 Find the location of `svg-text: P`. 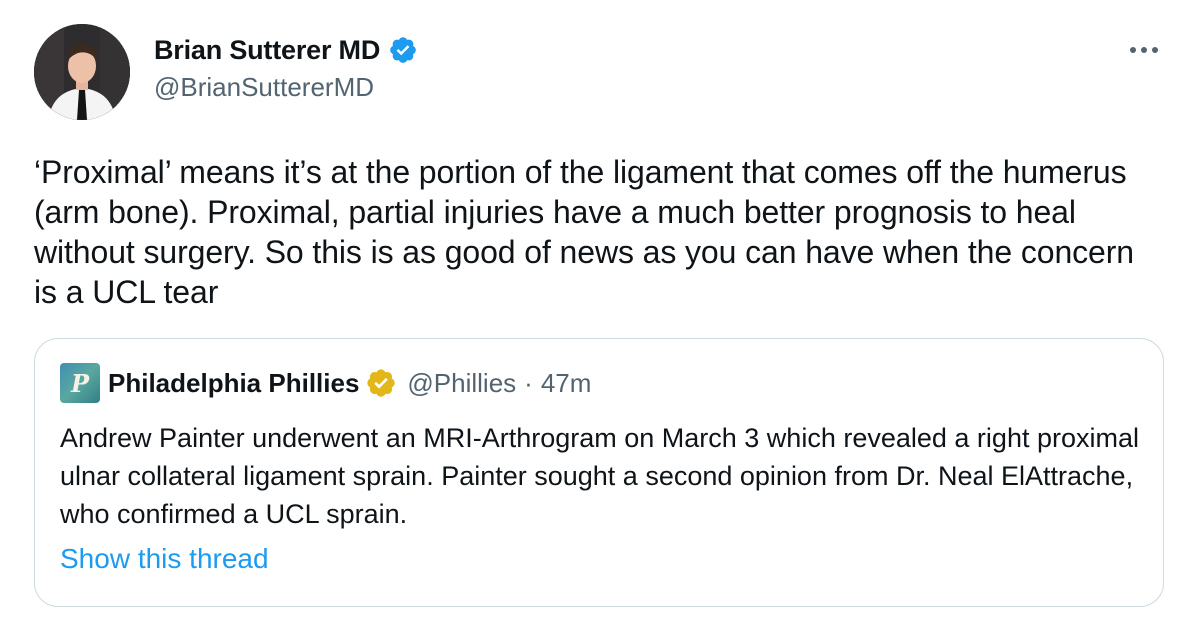

svg-text: P is located at coordinates (80, 383).